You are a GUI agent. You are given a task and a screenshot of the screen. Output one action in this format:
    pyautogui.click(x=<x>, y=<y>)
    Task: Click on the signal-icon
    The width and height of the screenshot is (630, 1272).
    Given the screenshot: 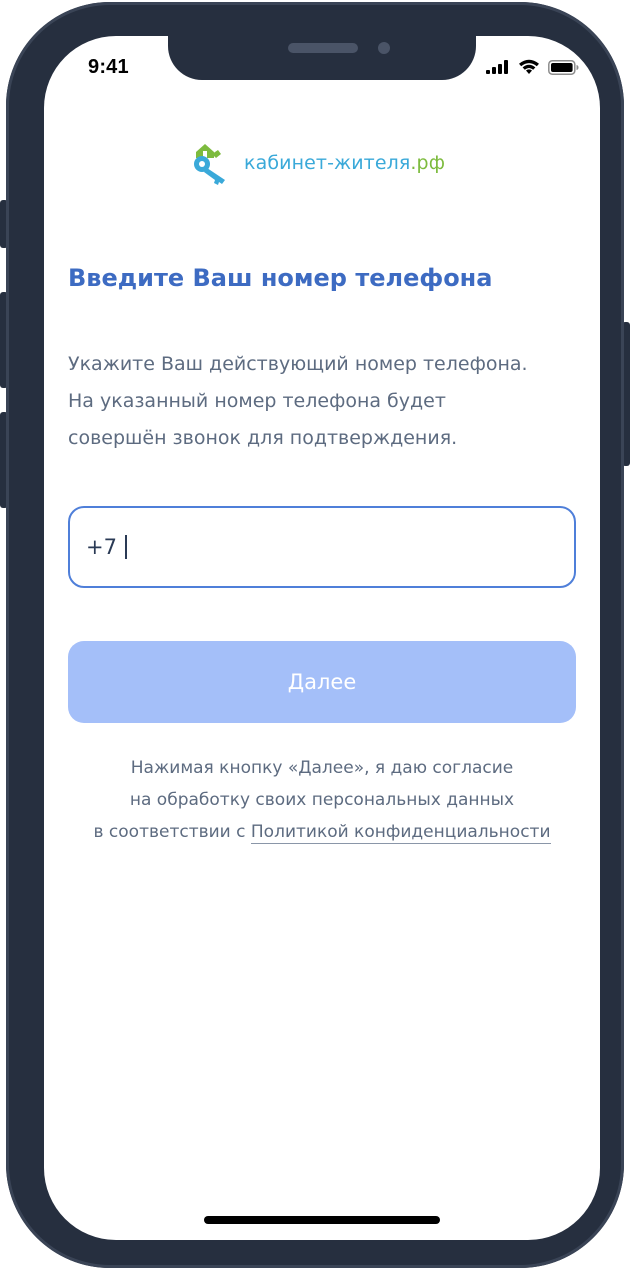 What is the action you would take?
    pyautogui.click(x=497, y=67)
    